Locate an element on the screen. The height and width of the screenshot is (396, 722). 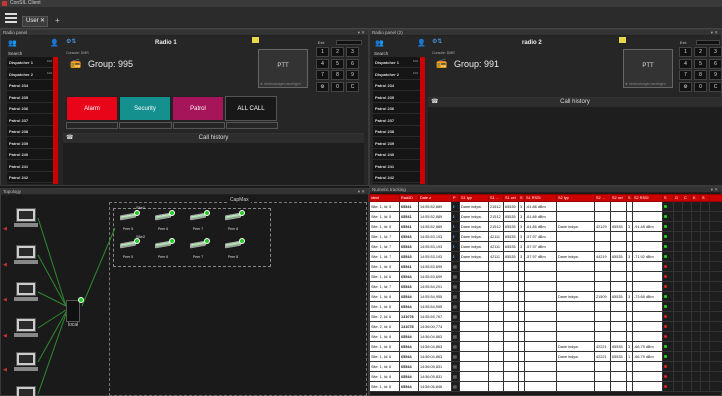
menu-icon is located at coordinates (11, 17).